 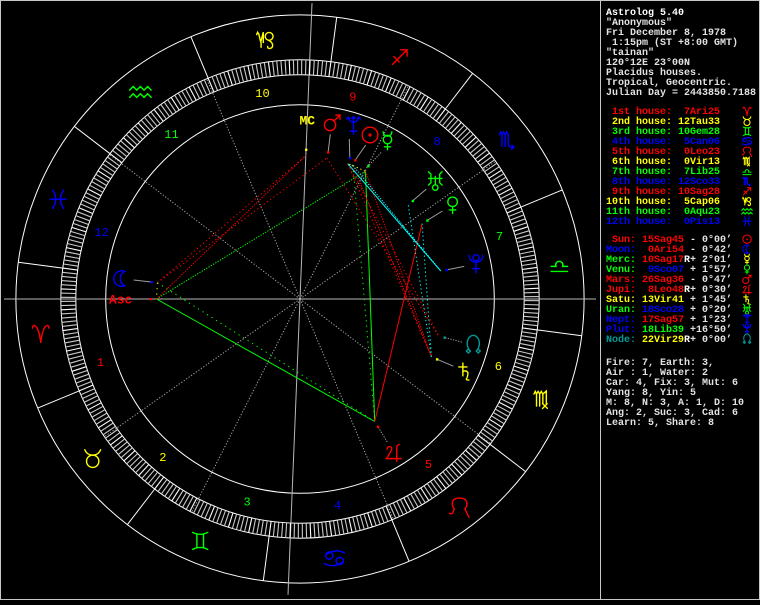 I want to click on svg-text: Learn: 5, Share: 8, so click(x=660, y=423).